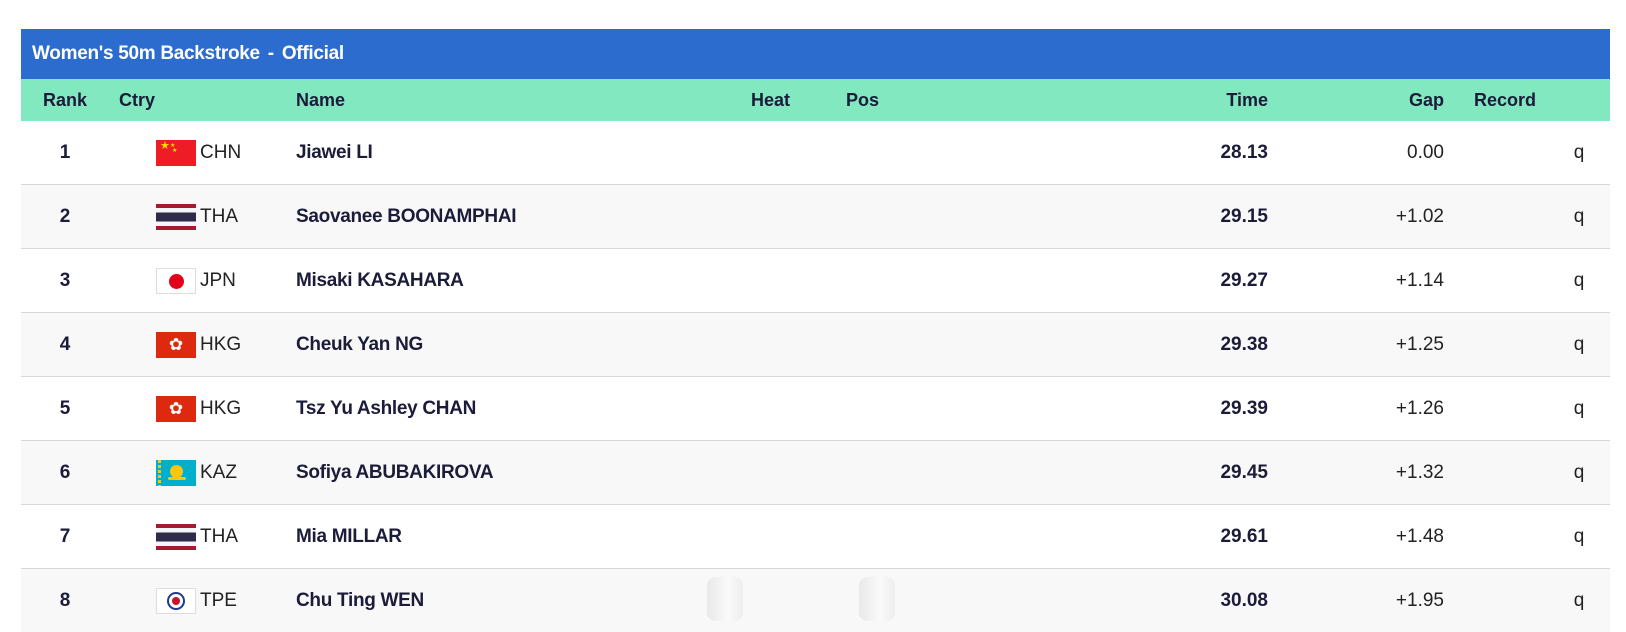 This screenshot has width=1626, height=632. Describe the element at coordinates (65, 536) in the screenshot. I see `rank-cell: 7` at that location.